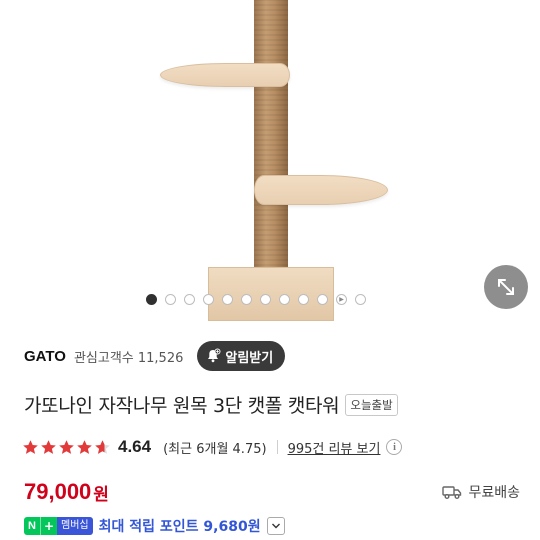 Image resolution: width=540 pixels, height=540 pixels. Describe the element at coordinates (452, 492) in the screenshot. I see `truck-icon` at that location.